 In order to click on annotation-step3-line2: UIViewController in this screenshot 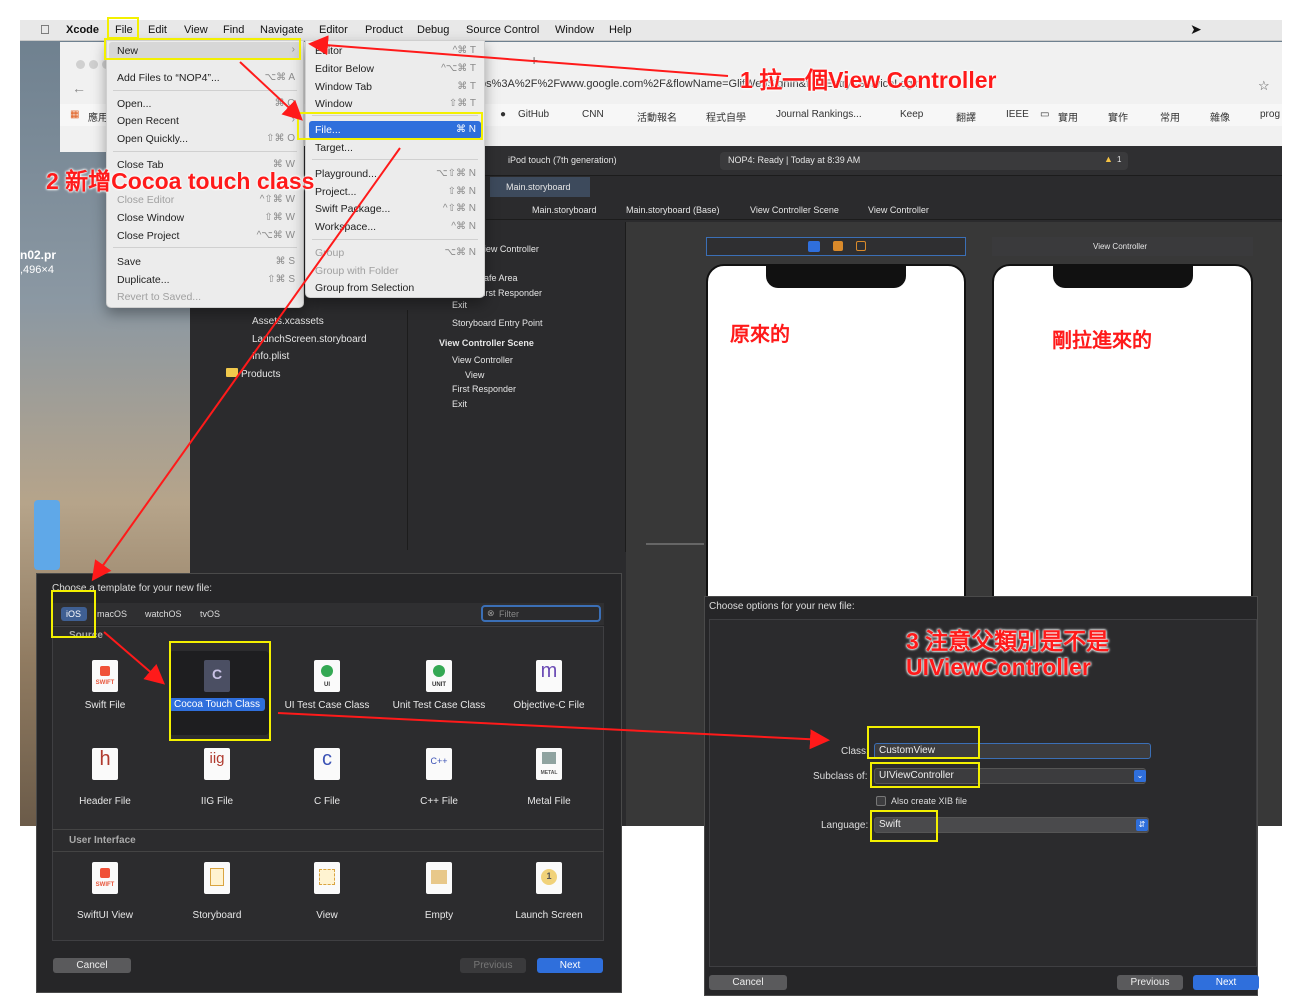, I will do `click(998, 667)`.